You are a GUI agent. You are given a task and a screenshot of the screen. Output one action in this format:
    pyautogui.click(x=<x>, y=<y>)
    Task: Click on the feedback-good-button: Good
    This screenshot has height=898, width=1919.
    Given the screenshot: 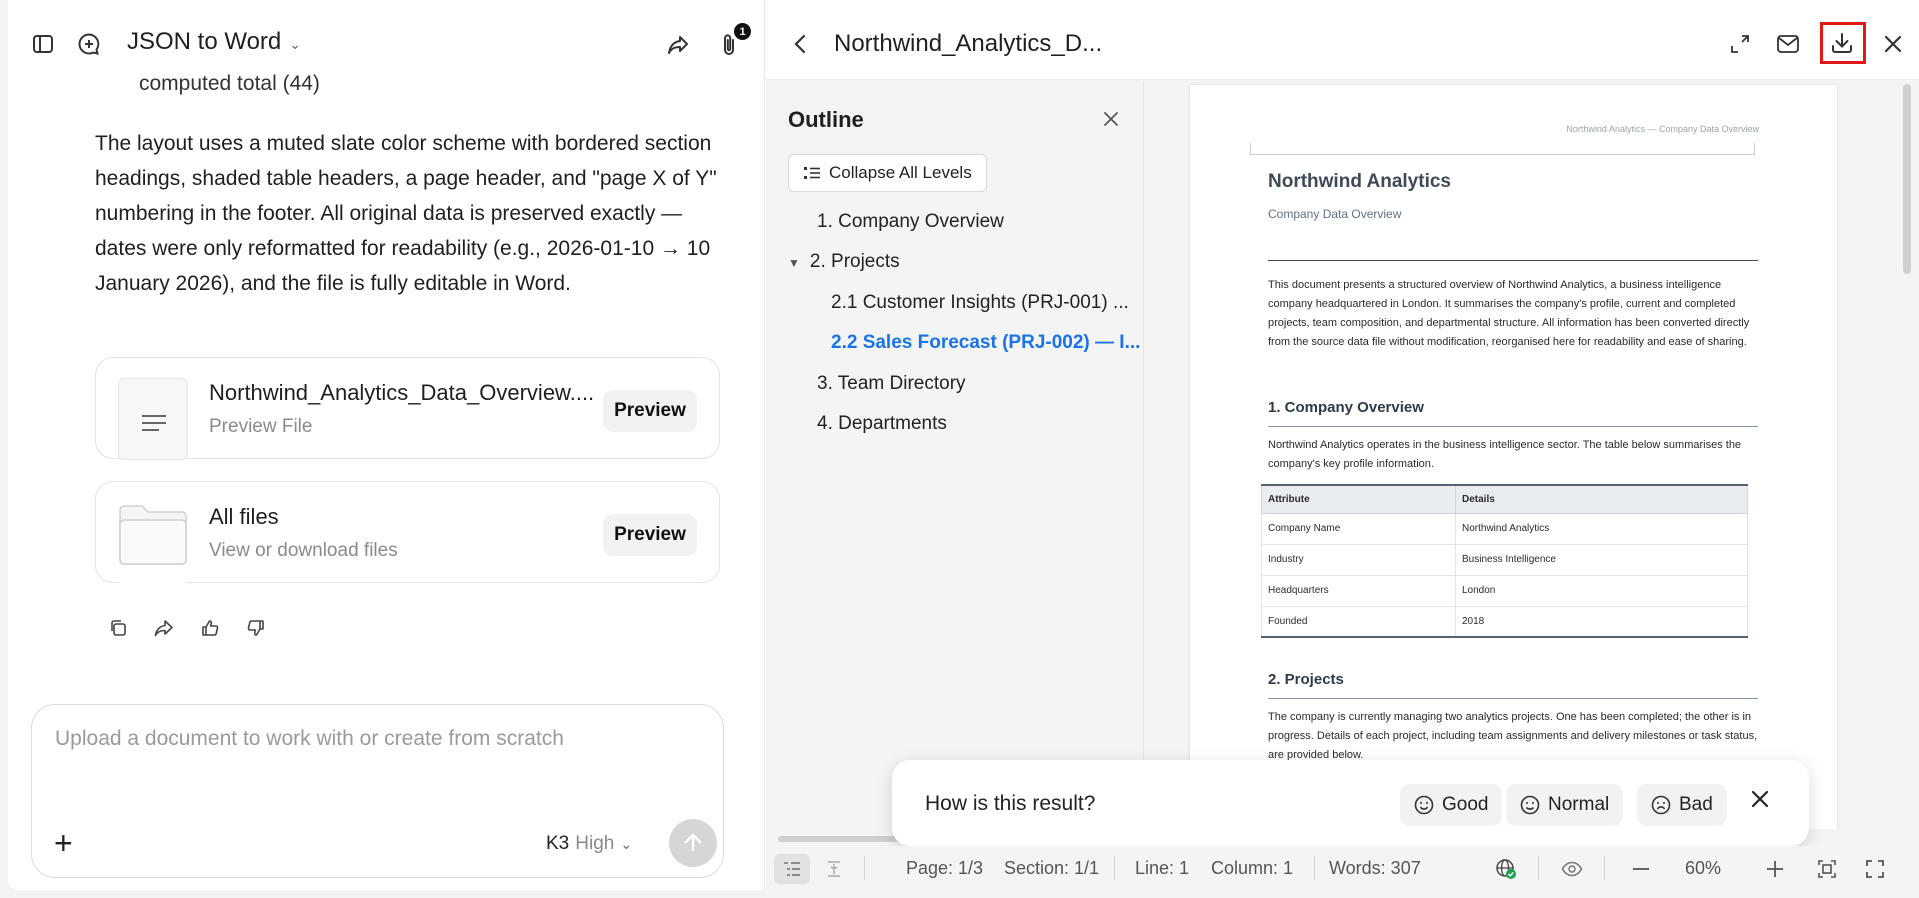 What is the action you would take?
    pyautogui.click(x=1451, y=805)
    